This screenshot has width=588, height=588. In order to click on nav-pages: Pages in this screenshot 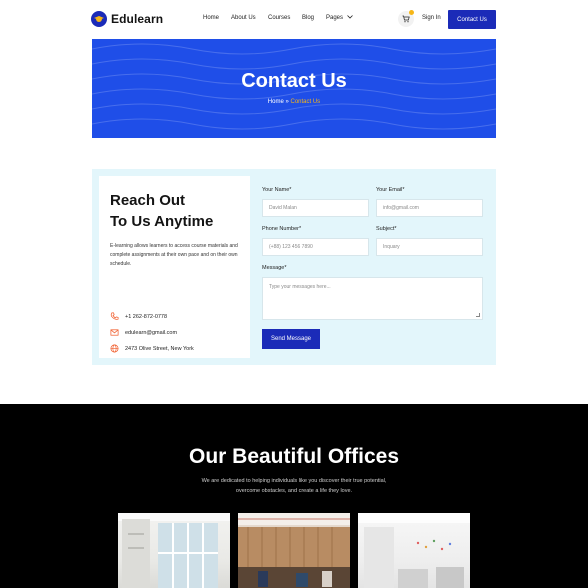, I will do `click(339, 18)`.